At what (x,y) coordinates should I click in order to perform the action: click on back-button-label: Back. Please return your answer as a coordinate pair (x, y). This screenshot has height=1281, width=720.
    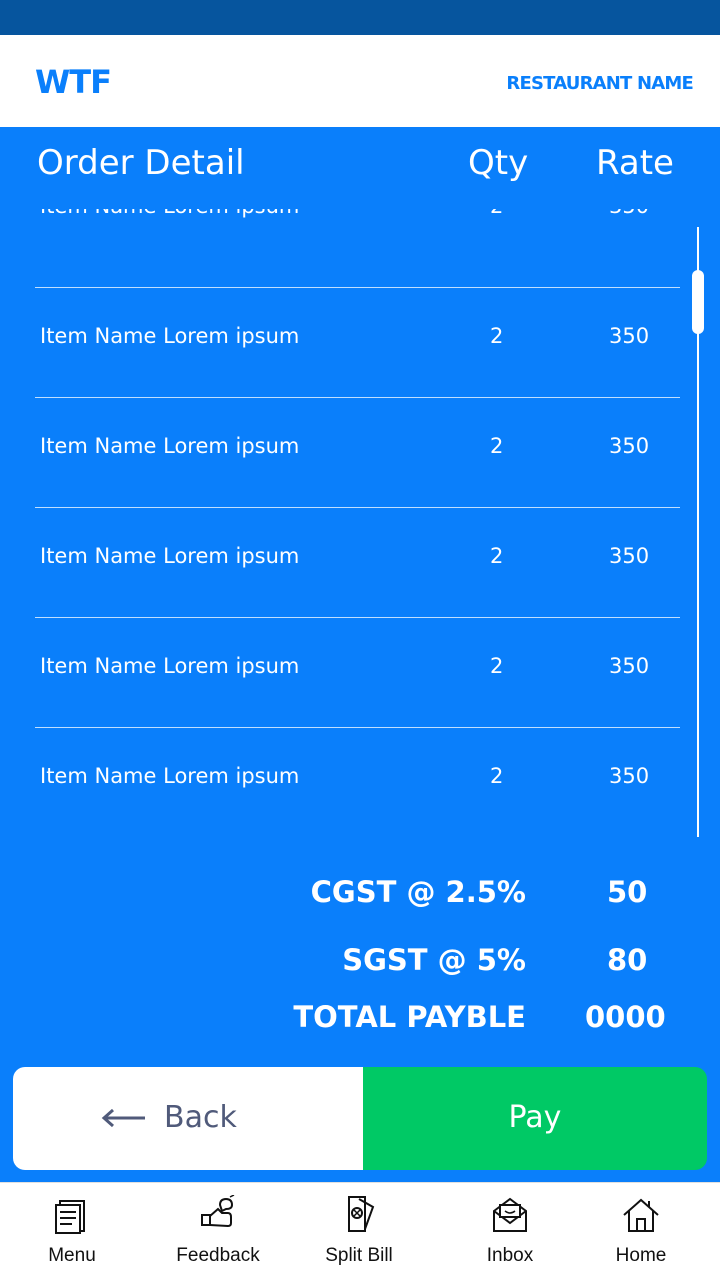
    Looking at the image, I should click on (200, 1117).